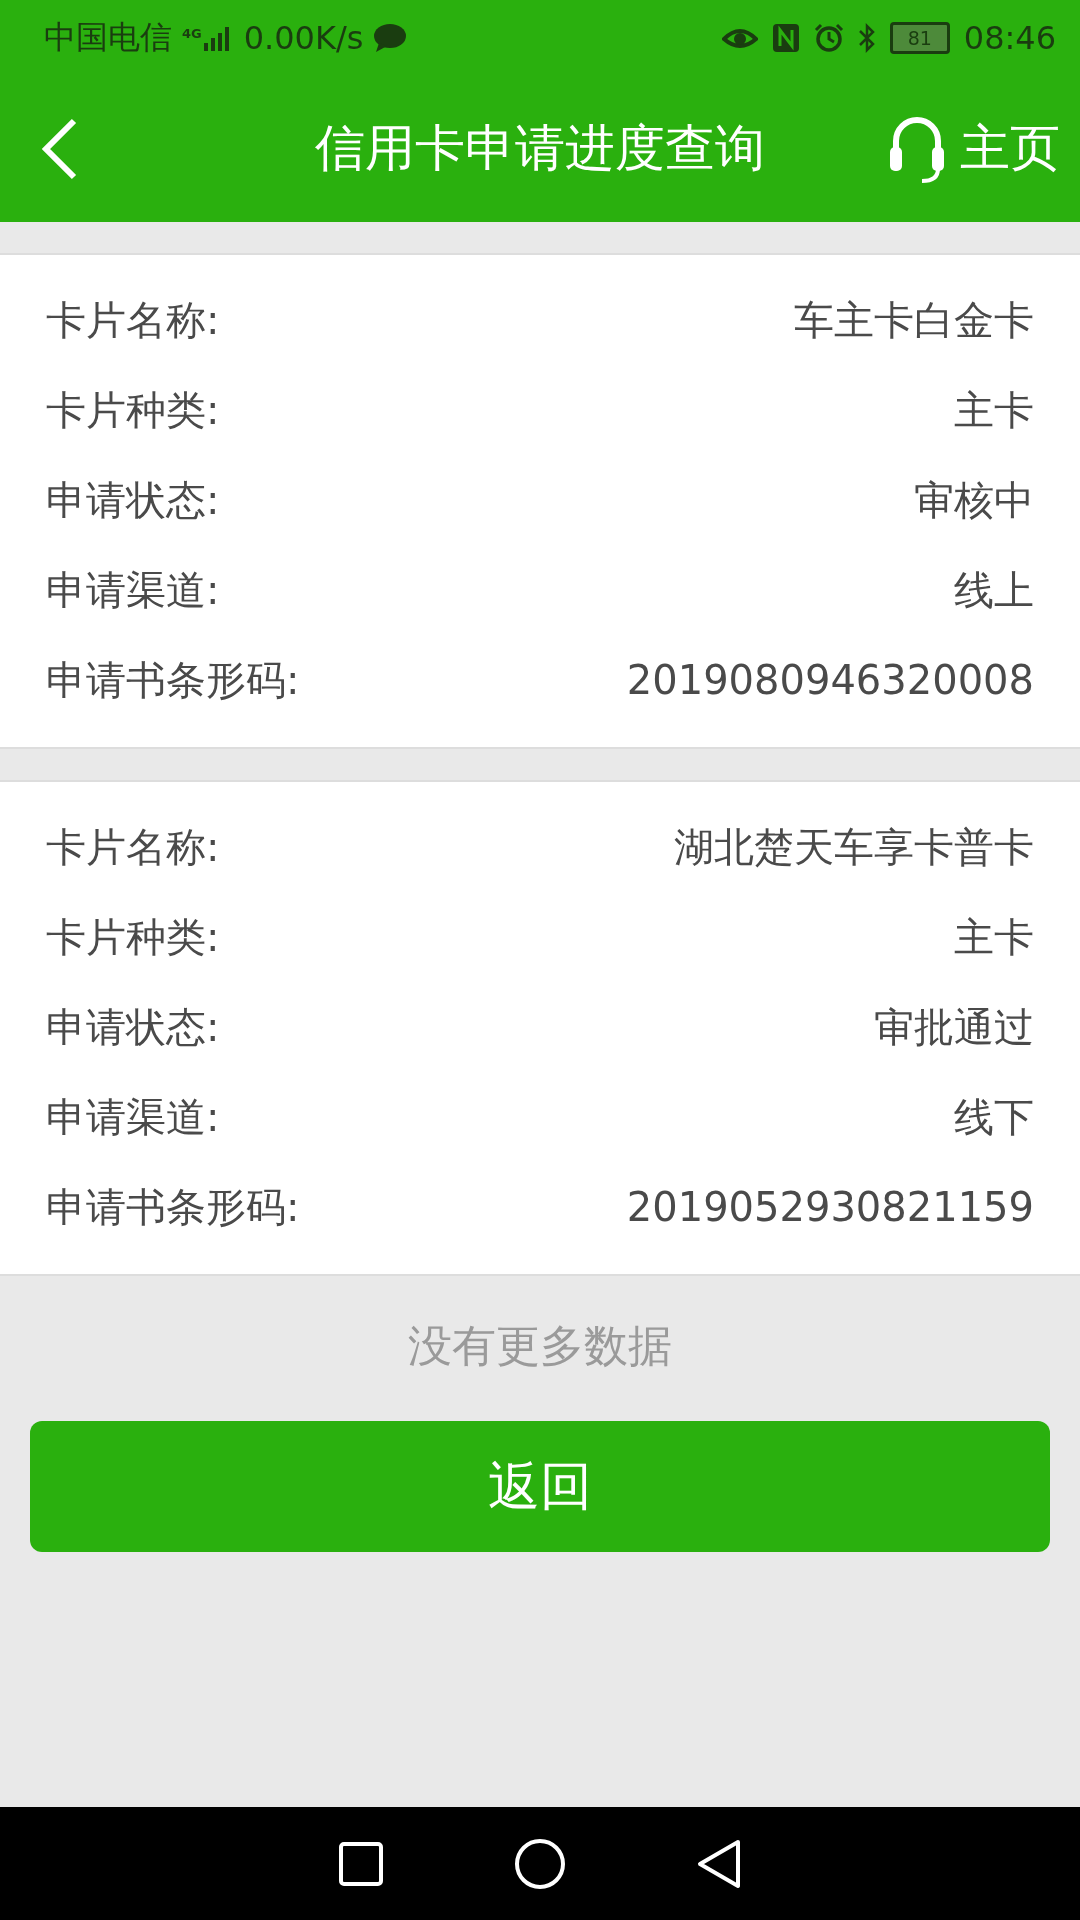  Describe the element at coordinates (919, 37) in the screenshot. I see `battery-icon: 81` at that location.